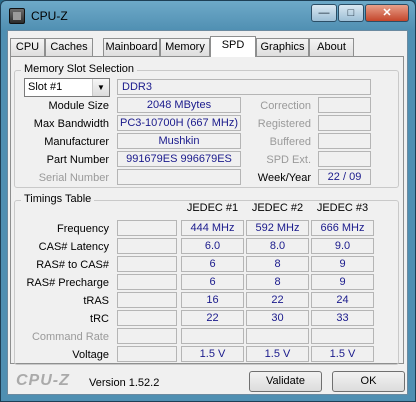 This screenshot has height=402, width=416. I want to click on timing-cell-jedec-3: 1.5 V, so click(342, 354).